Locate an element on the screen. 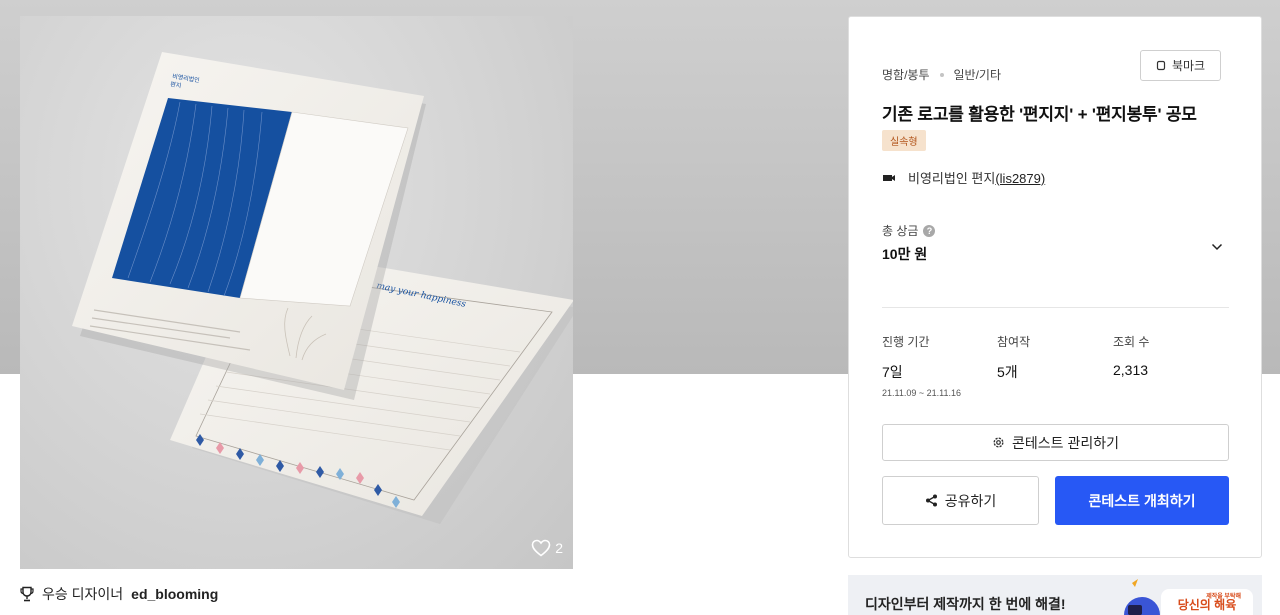 The height and width of the screenshot is (615, 1280). category-link: 명함/봉투 is located at coordinates (906, 74).